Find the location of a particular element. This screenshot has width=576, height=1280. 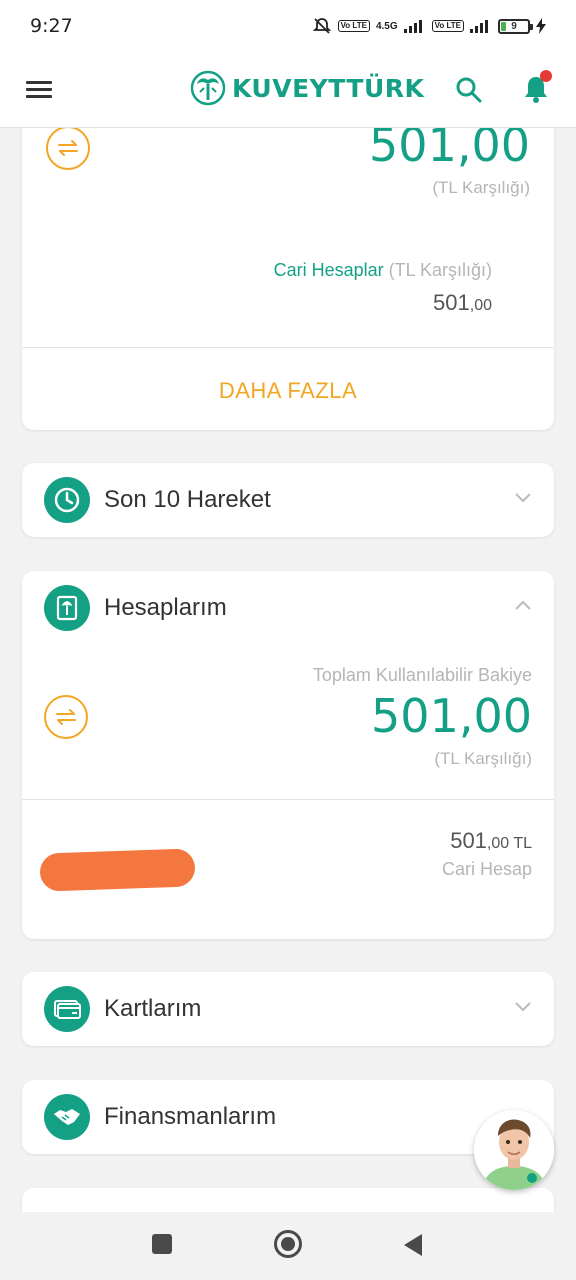

last-10-transactions-card: Son 10 Hareket is located at coordinates (288, 500).